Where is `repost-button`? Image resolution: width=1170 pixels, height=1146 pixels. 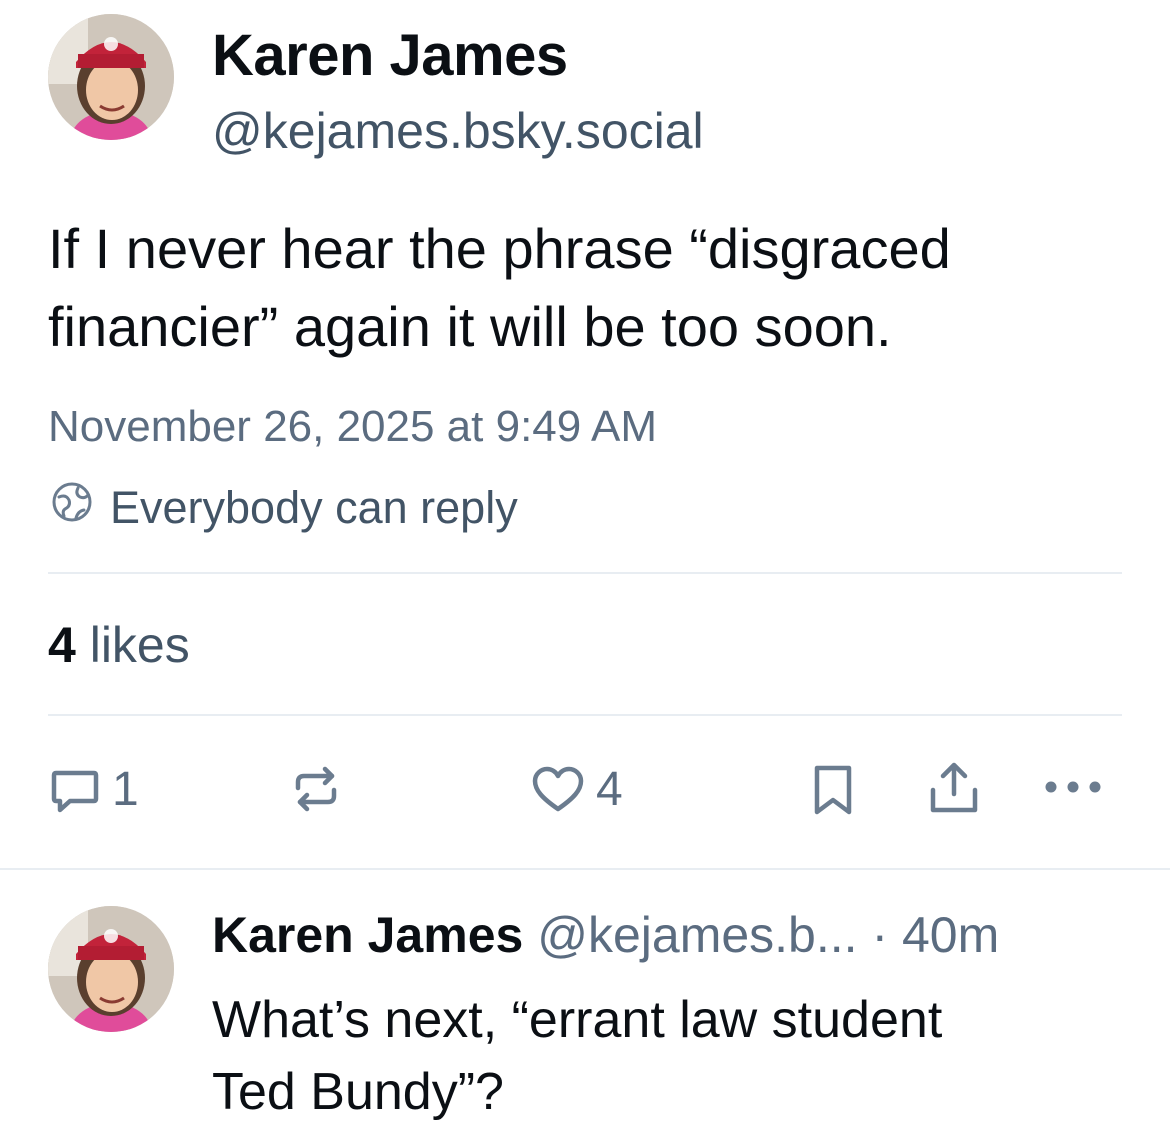
repost-button is located at coordinates (316, 789).